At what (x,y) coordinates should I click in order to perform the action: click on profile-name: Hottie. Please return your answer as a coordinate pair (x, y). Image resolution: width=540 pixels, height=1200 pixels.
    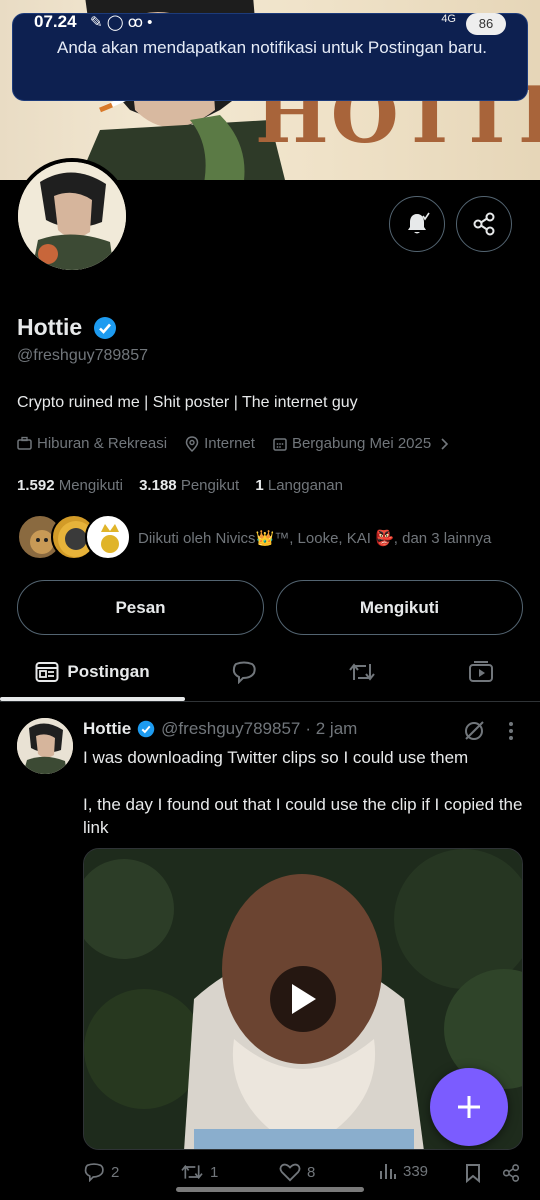
    Looking at the image, I should click on (50, 327).